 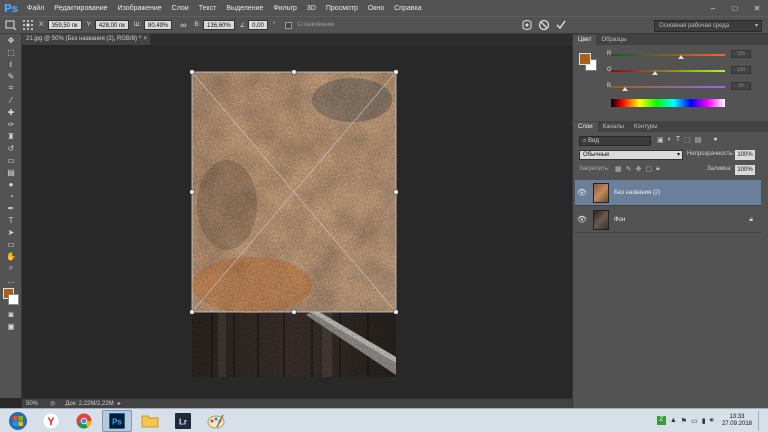 I want to click on tray-volume-icon: 🔊︎, so click(x=712, y=421).